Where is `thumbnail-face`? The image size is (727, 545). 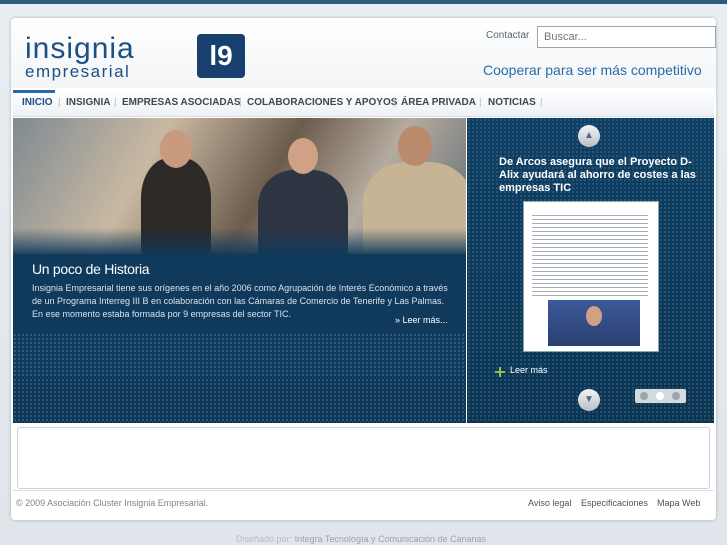
thumbnail-face is located at coordinates (594, 316).